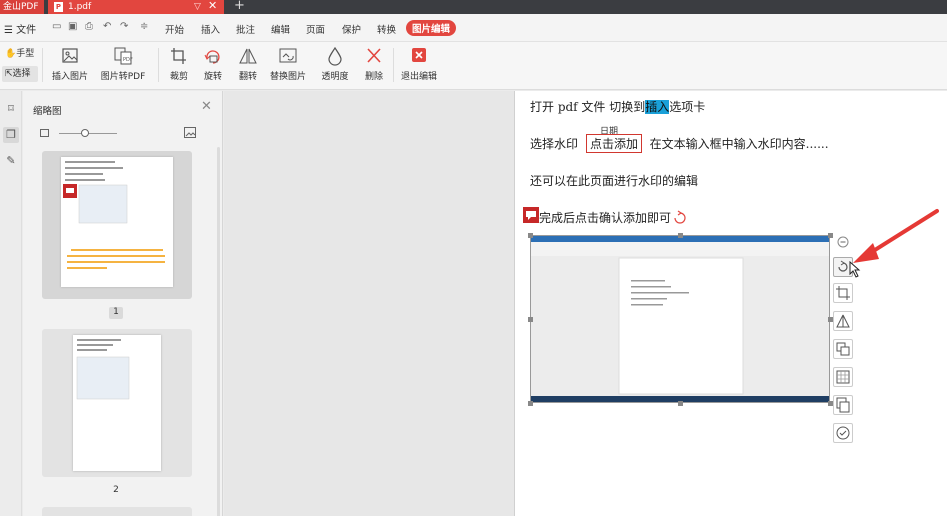 Image resolution: width=947 pixels, height=516 pixels. Describe the element at coordinates (89, 26) in the screenshot. I see `print-icon: ⎙` at that location.